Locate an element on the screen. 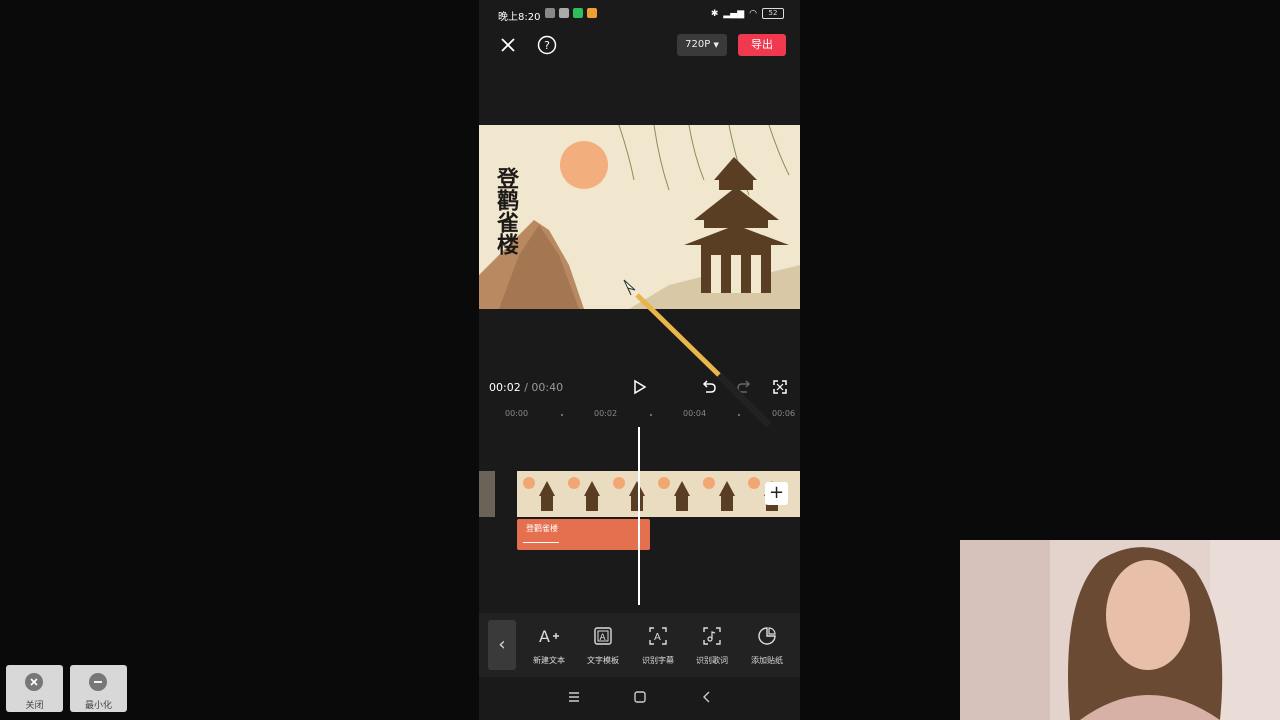 The width and height of the screenshot is (1280, 720). text-toolbar: ‹ A 新建文本 A 文字模板 A 识别字幕 识别歌词 添加贴纸 is located at coordinates (639, 645).